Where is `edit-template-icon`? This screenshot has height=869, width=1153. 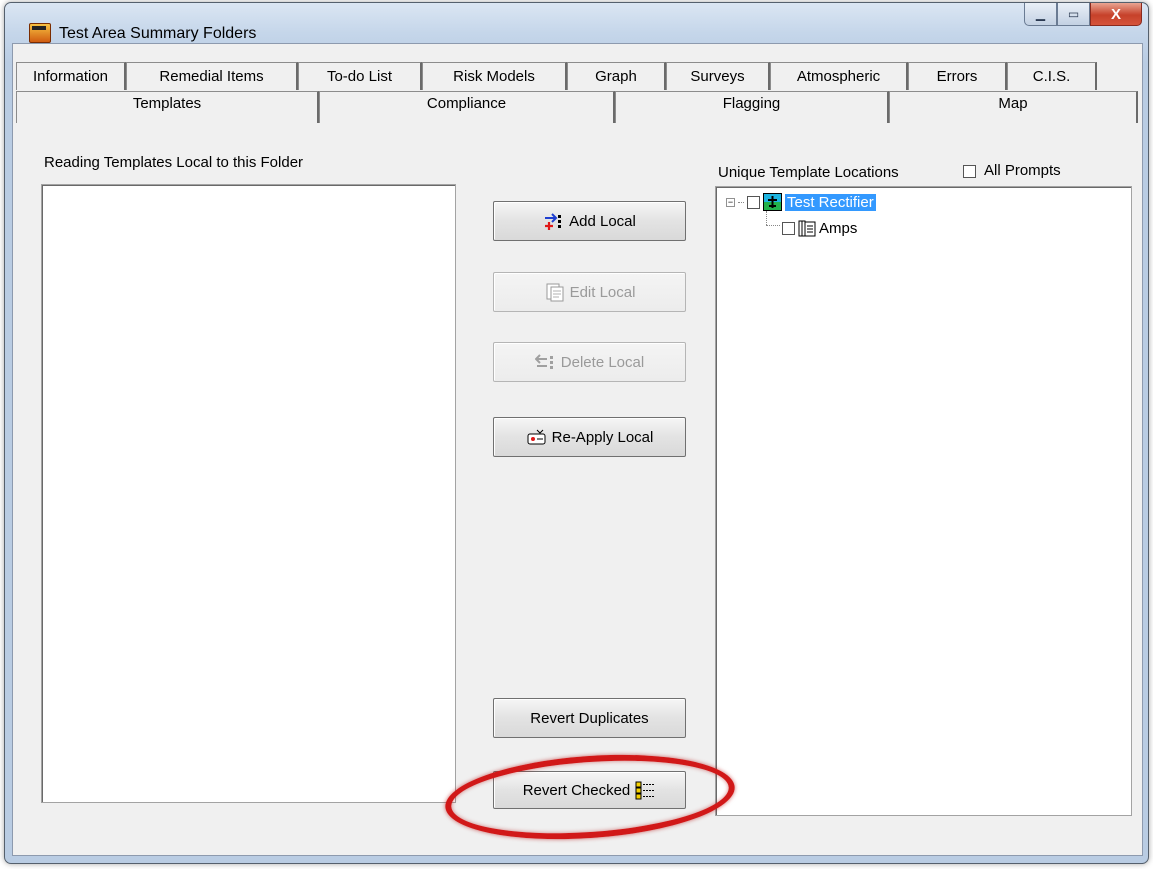 edit-template-icon is located at coordinates (555, 292).